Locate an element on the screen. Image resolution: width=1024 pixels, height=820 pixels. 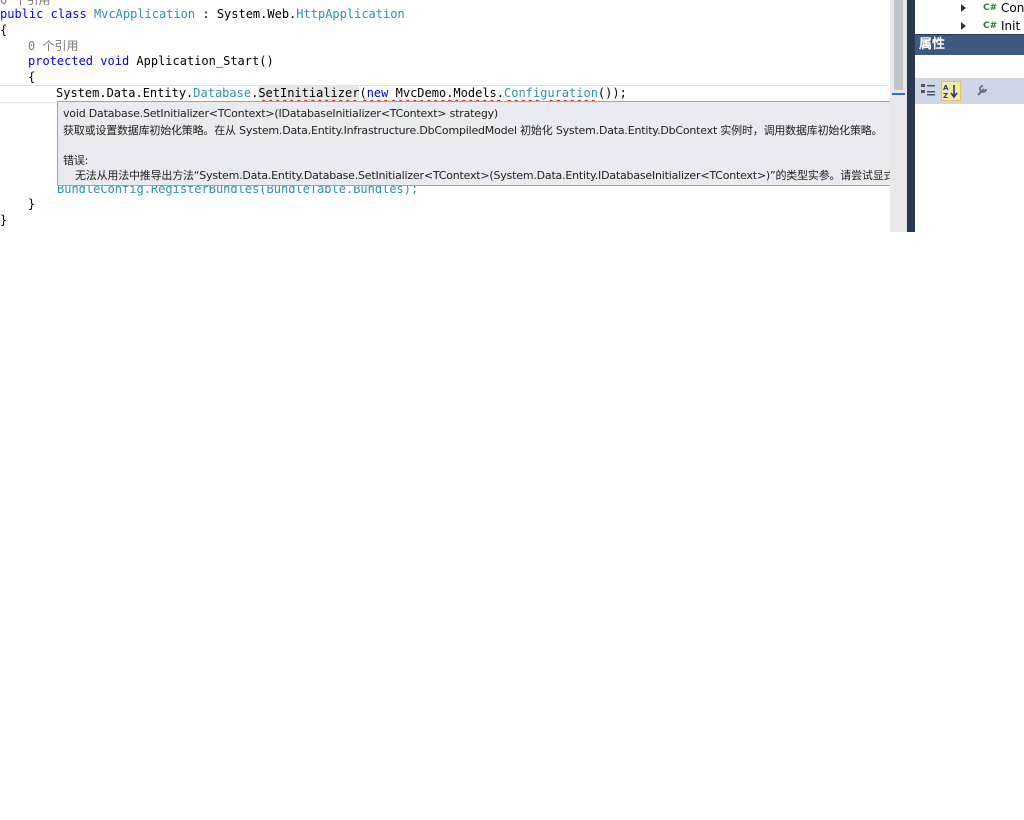
set-initializer-method: SetInitializer is located at coordinates (309, 93).